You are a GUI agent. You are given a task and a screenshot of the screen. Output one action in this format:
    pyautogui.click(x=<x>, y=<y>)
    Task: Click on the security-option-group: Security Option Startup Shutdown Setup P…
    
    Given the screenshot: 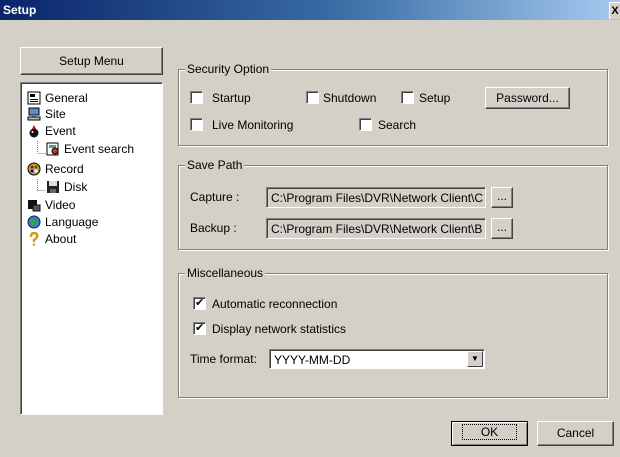 What is the action you would take?
    pyautogui.click(x=393, y=104)
    